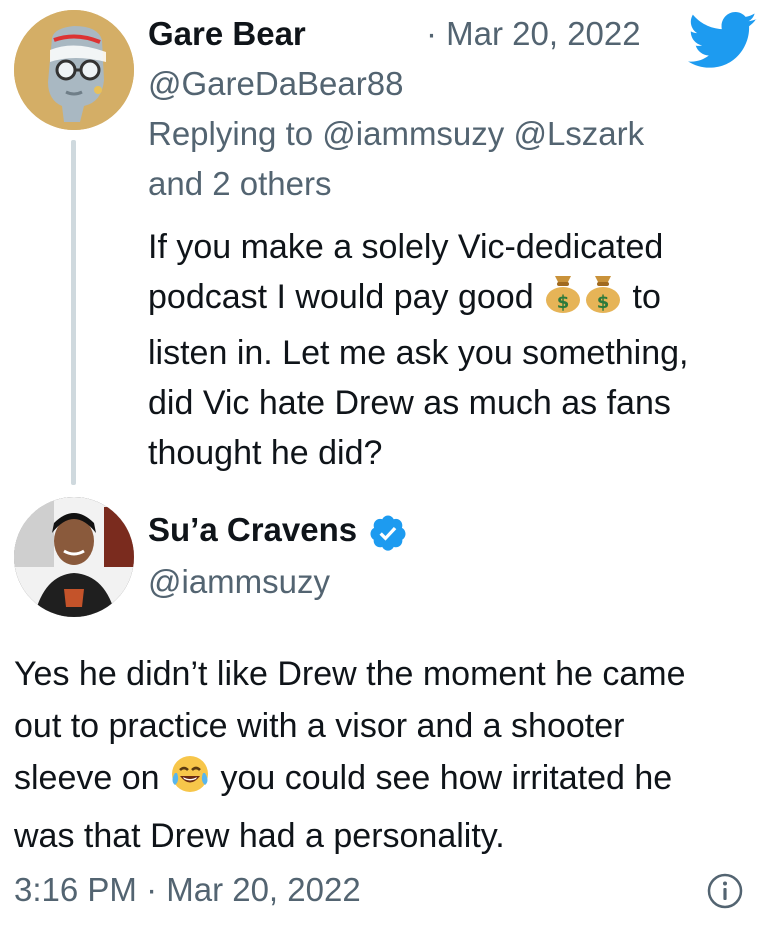 This screenshot has height=925, width=781. Describe the element at coordinates (396, 134) in the screenshot. I see `replying-to-text: Replying to @iammsuzy @Lszark` at that location.